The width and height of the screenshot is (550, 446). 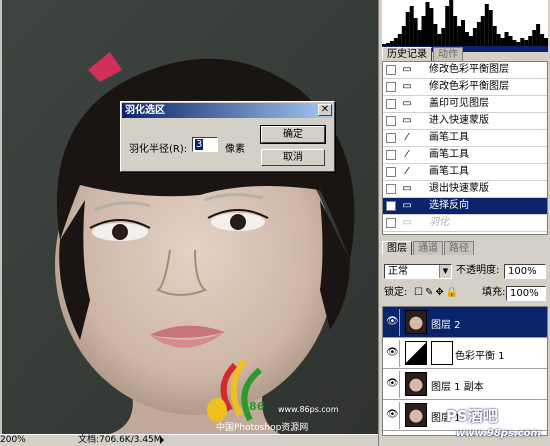 I want to click on fill-input: 100%, so click(x=526, y=293).